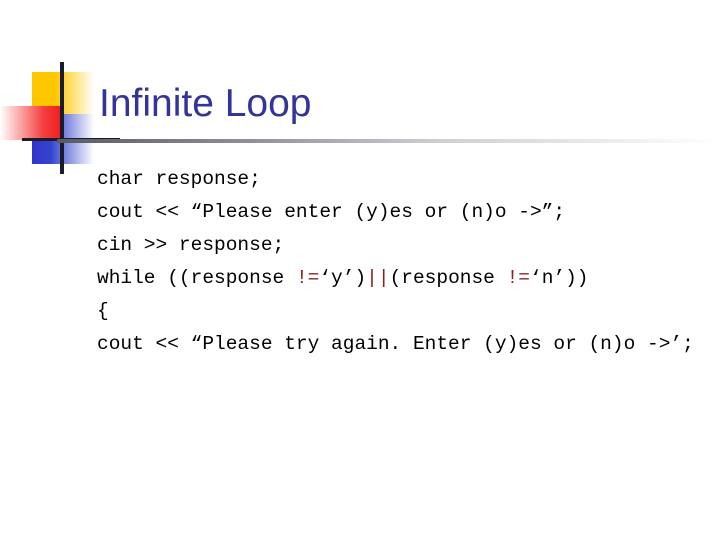  I want to click on red-square-icon, so click(30, 123).